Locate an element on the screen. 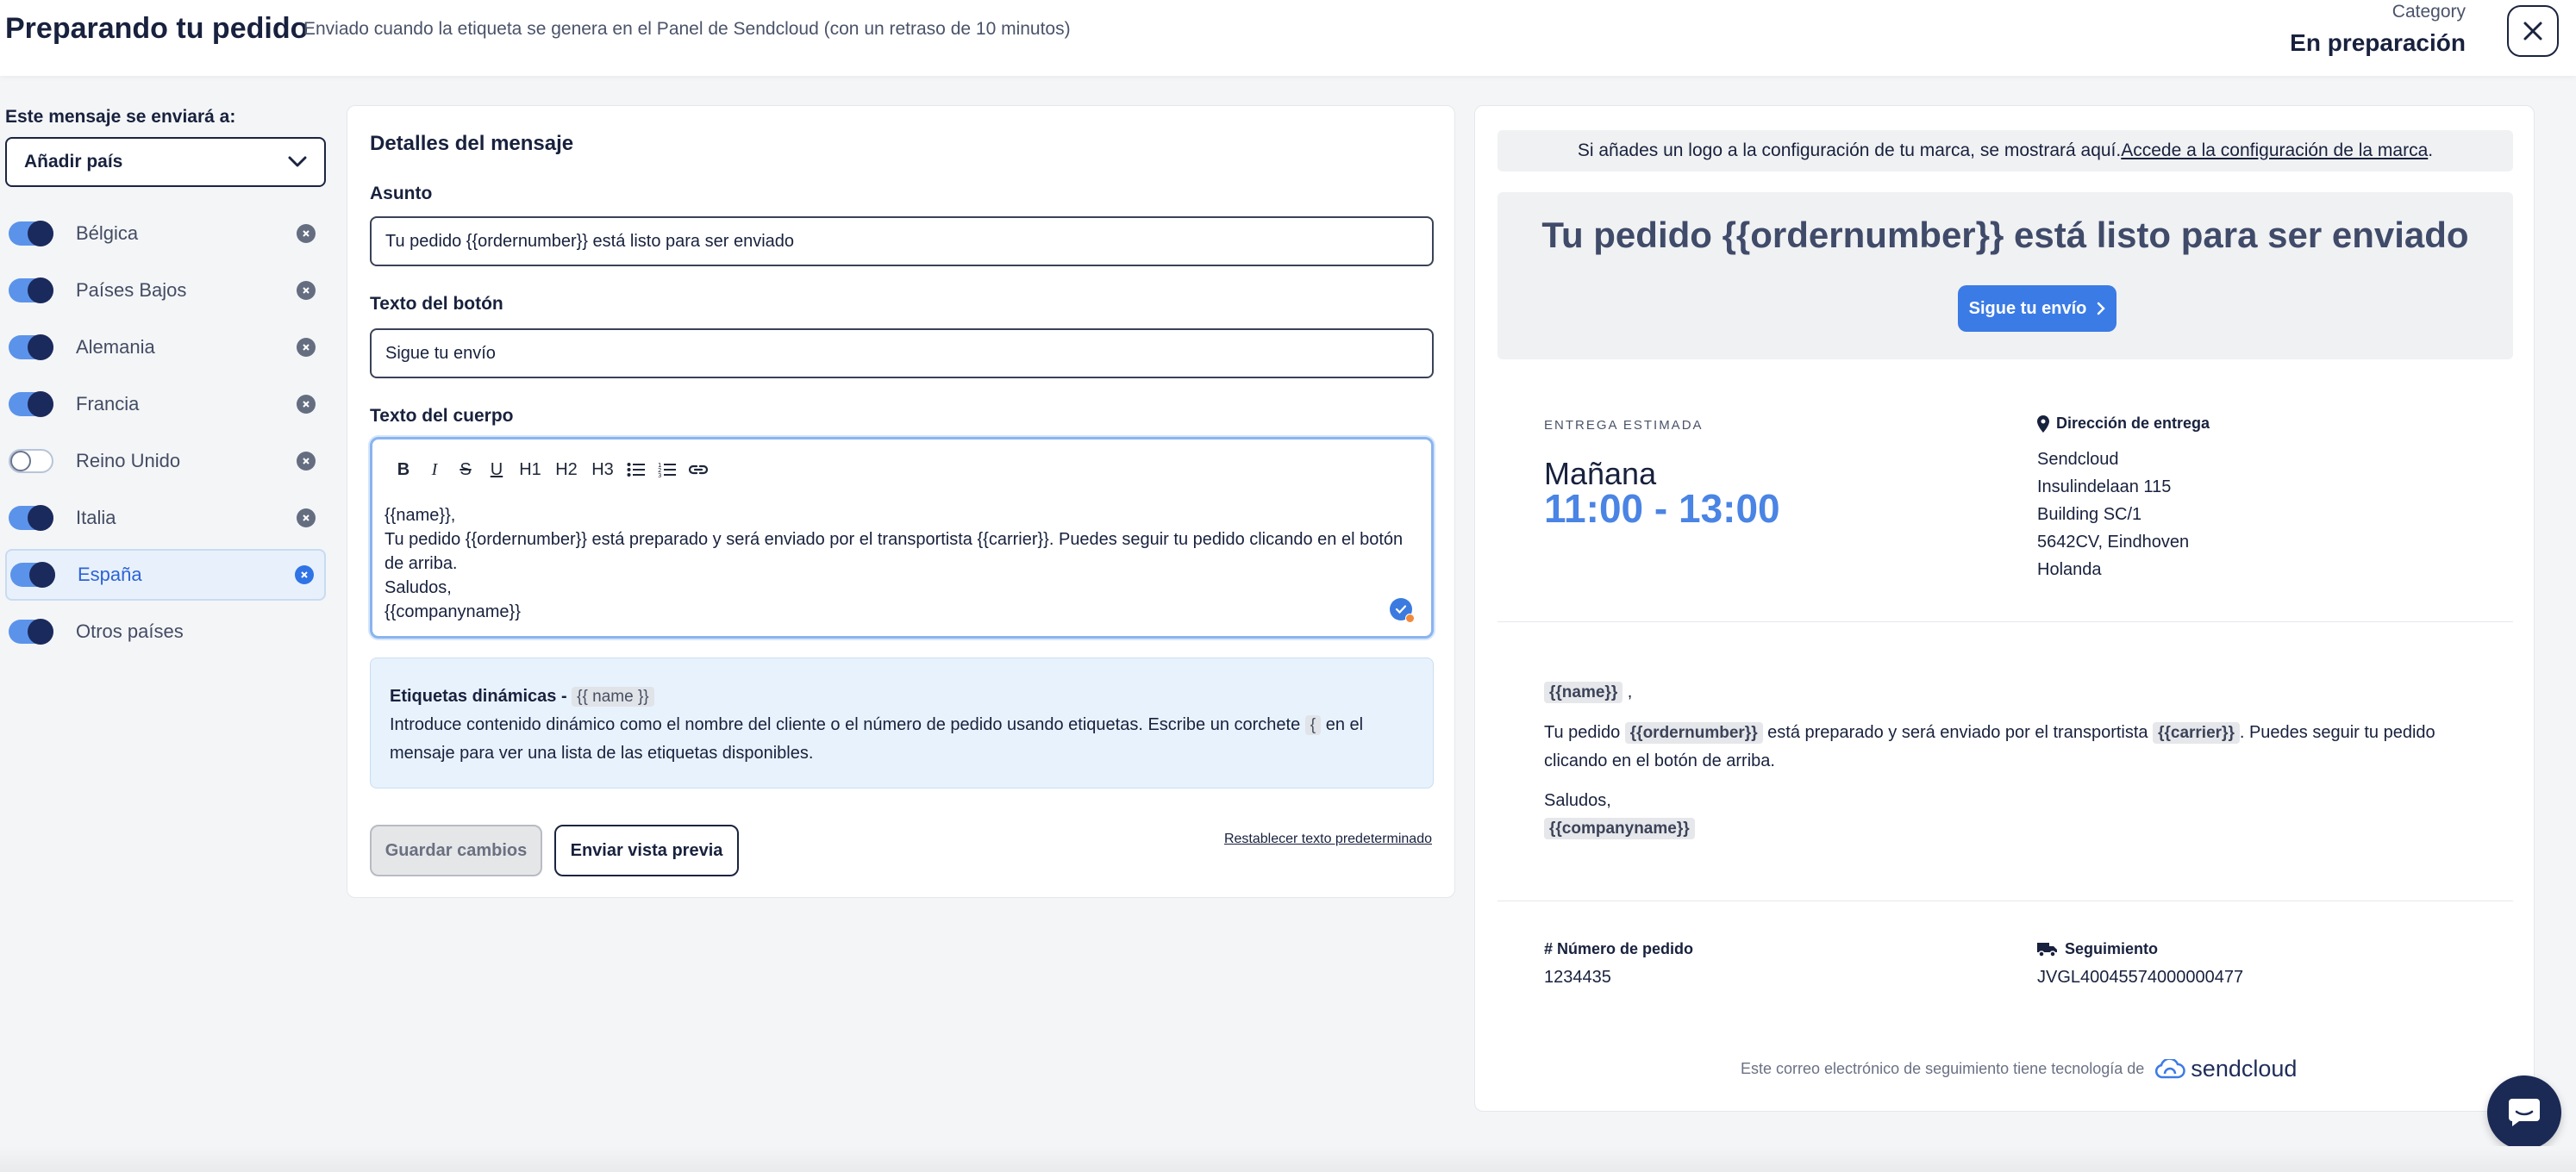  bold-button: B is located at coordinates (403, 470).